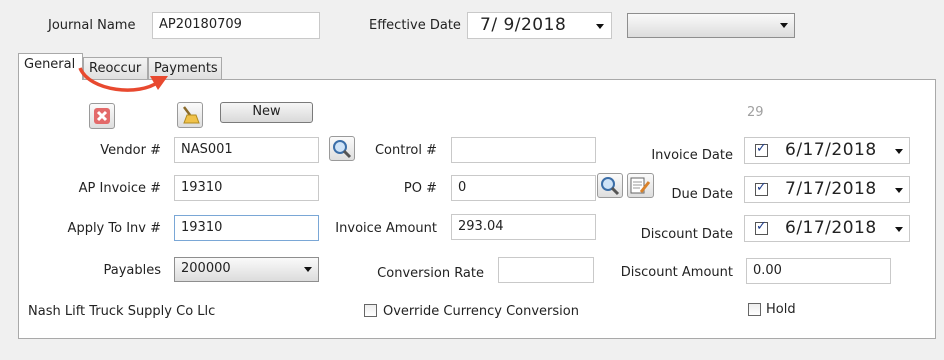 Image resolution: width=944 pixels, height=360 pixels. Describe the element at coordinates (266, 112) in the screenshot. I see `new-button: New` at that location.